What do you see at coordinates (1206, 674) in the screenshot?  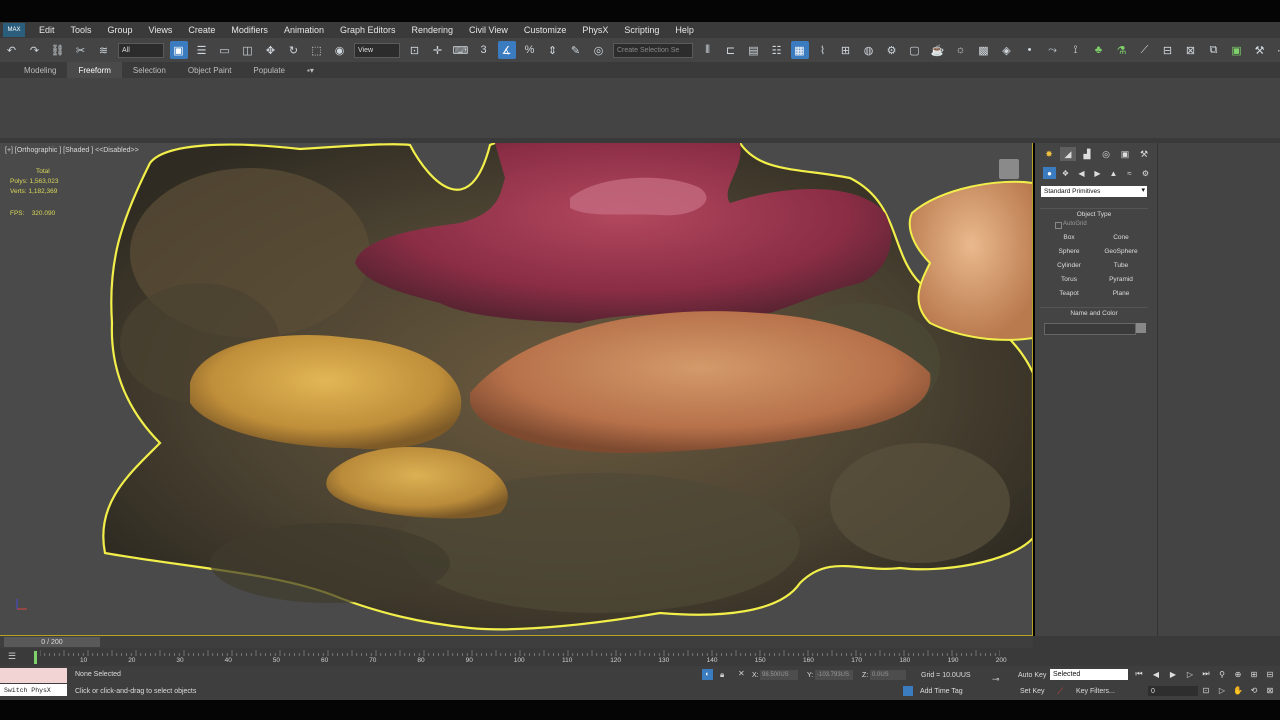 I see `go-to-end-icon: ⏭` at bounding box center [1206, 674].